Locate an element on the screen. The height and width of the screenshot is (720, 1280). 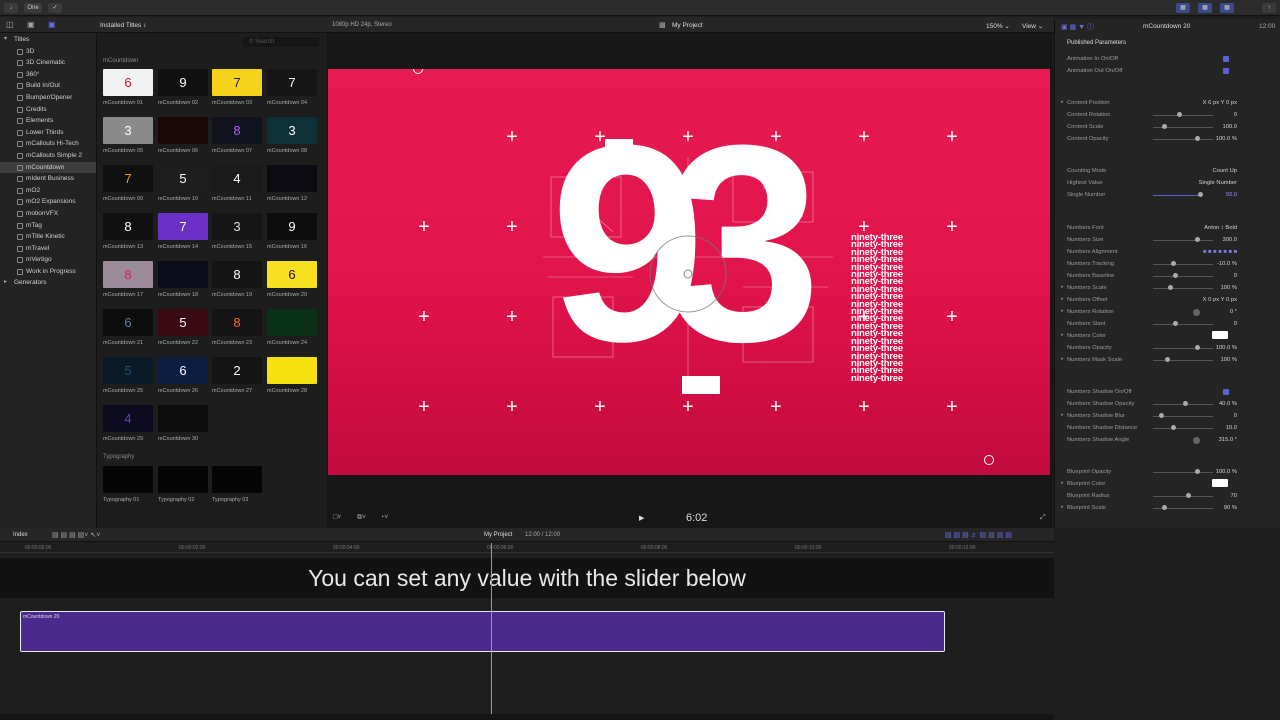
sidebar-item: 360° is located at coordinates (48, 75).